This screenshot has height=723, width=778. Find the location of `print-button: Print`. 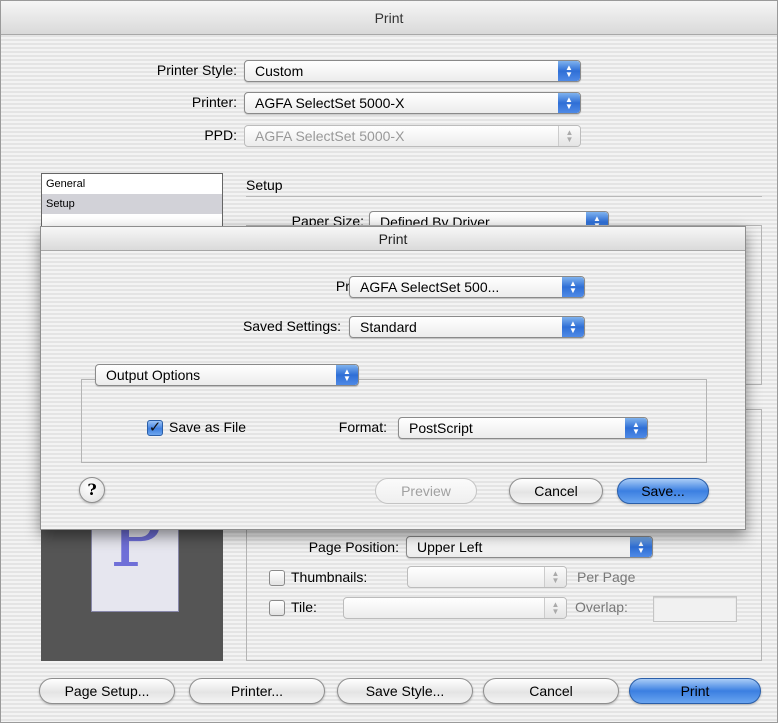

print-button: Print is located at coordinates (695, 691).